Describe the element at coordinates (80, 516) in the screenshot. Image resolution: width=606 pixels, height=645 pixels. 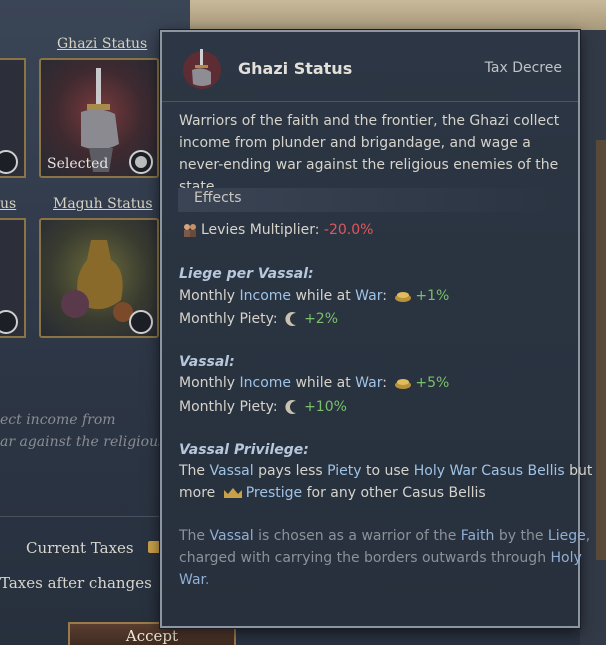
I see `divider` at that location.